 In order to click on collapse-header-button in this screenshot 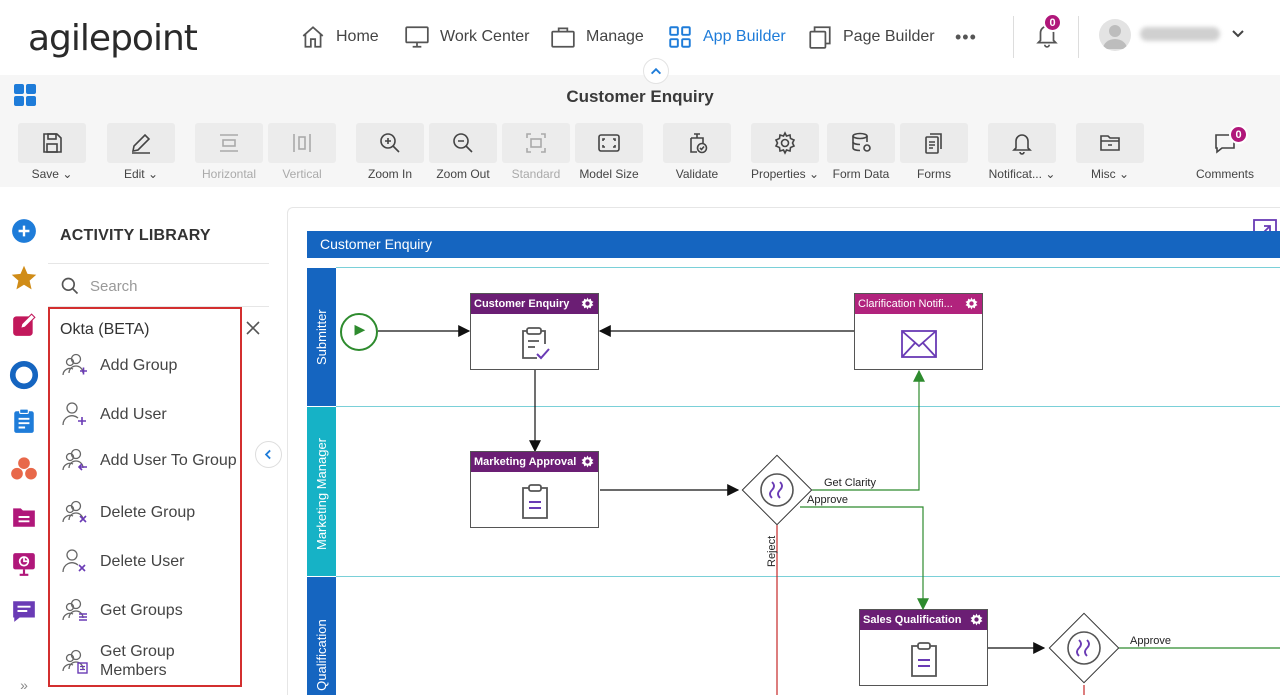, I will do `click(656, 71)`.